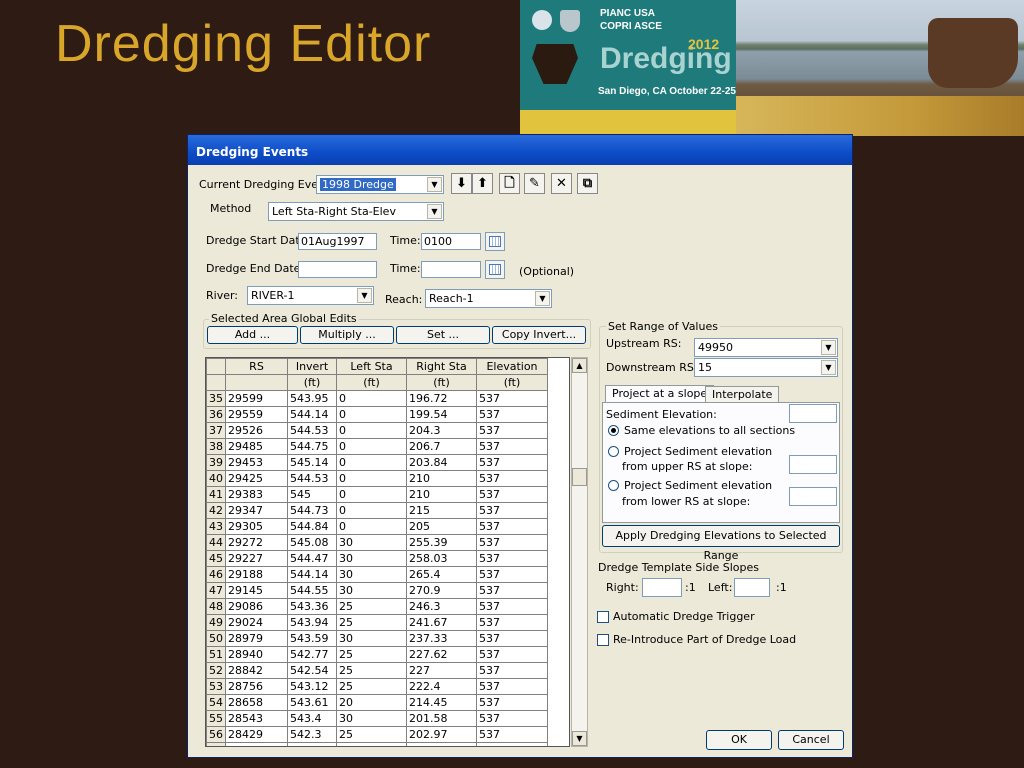 The image size is (1024, 768). I want to click on table-cell: 543.59, so click(312, 638).